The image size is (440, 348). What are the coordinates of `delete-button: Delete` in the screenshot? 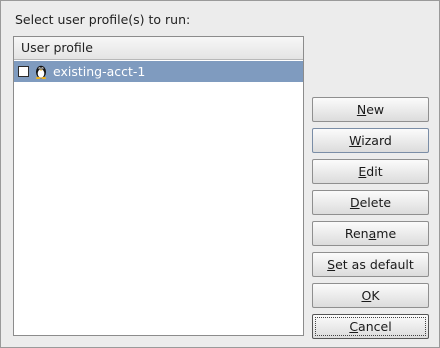 It's located at (370, 202).